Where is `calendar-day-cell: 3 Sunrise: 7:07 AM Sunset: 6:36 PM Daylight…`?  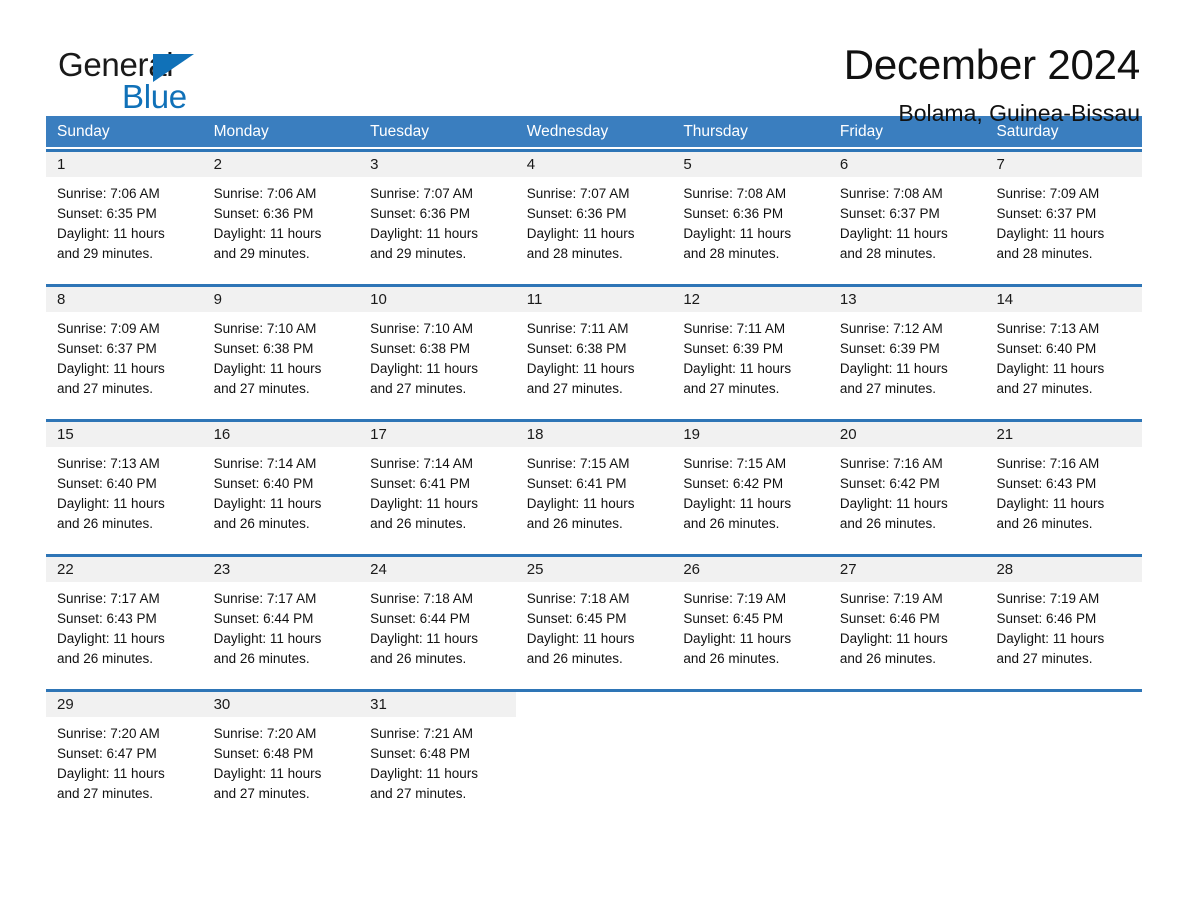 calendar-day-cell: 3 Sunrise: 7:07 AM Sunset: 6:36 PM Daylight… is located at coordinates (437, 215).